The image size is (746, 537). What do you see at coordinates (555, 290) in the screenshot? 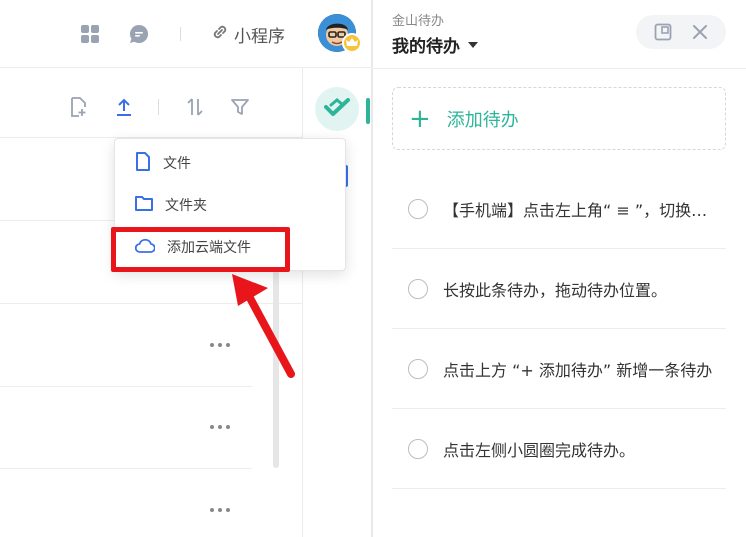
I see `todo-text: 长按此条待办，拖动待办位置。` at bounding box center [555, 290].